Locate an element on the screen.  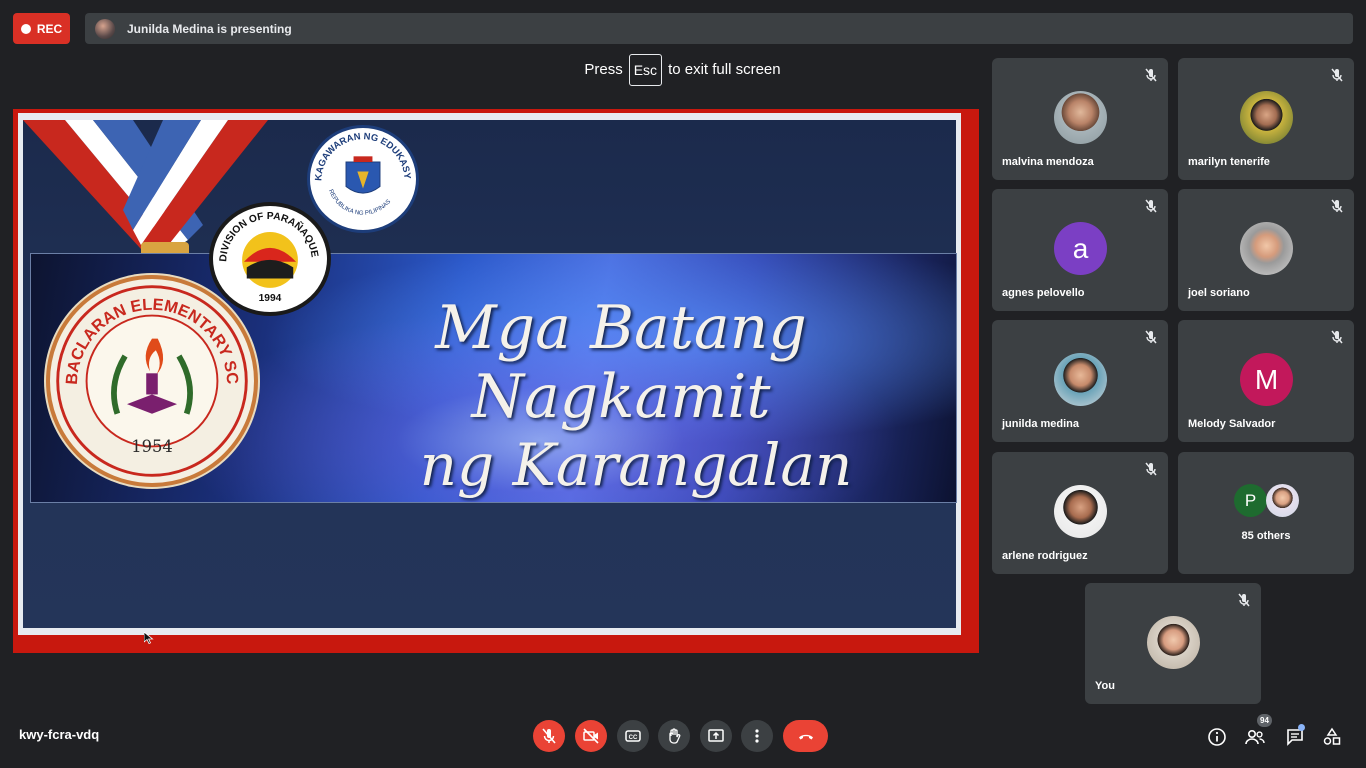
toast-prefix: Press is located at coordinates (603, 69).